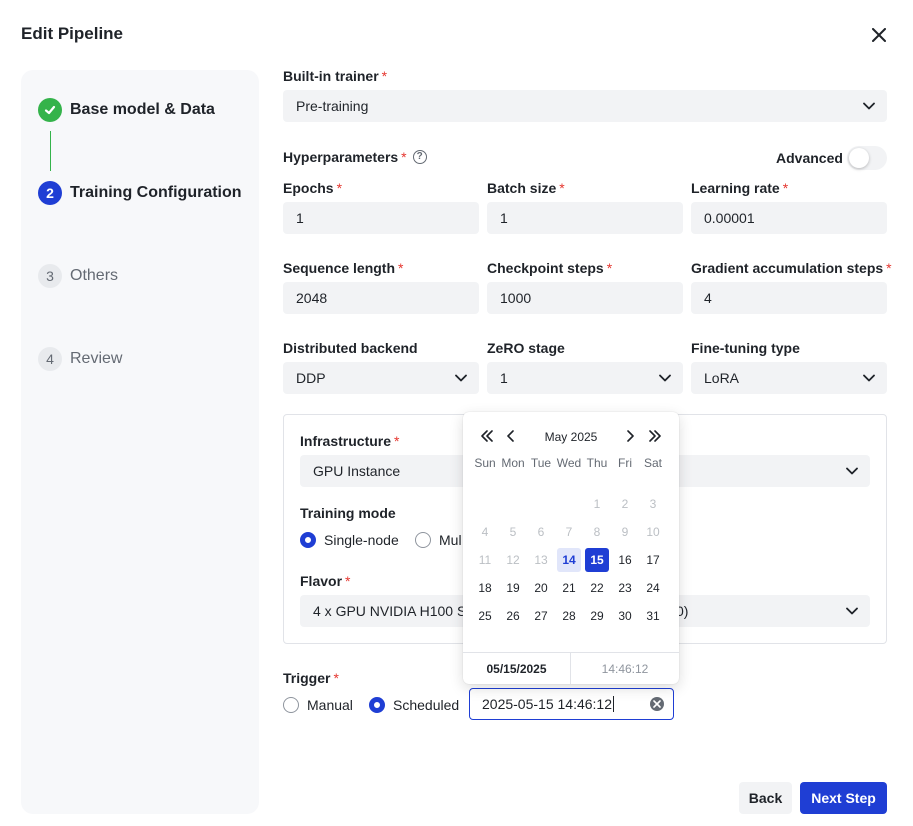  Describe the element at coordinates (597, 504) in the screenshot. I see `calendar-day: 1` at that location.